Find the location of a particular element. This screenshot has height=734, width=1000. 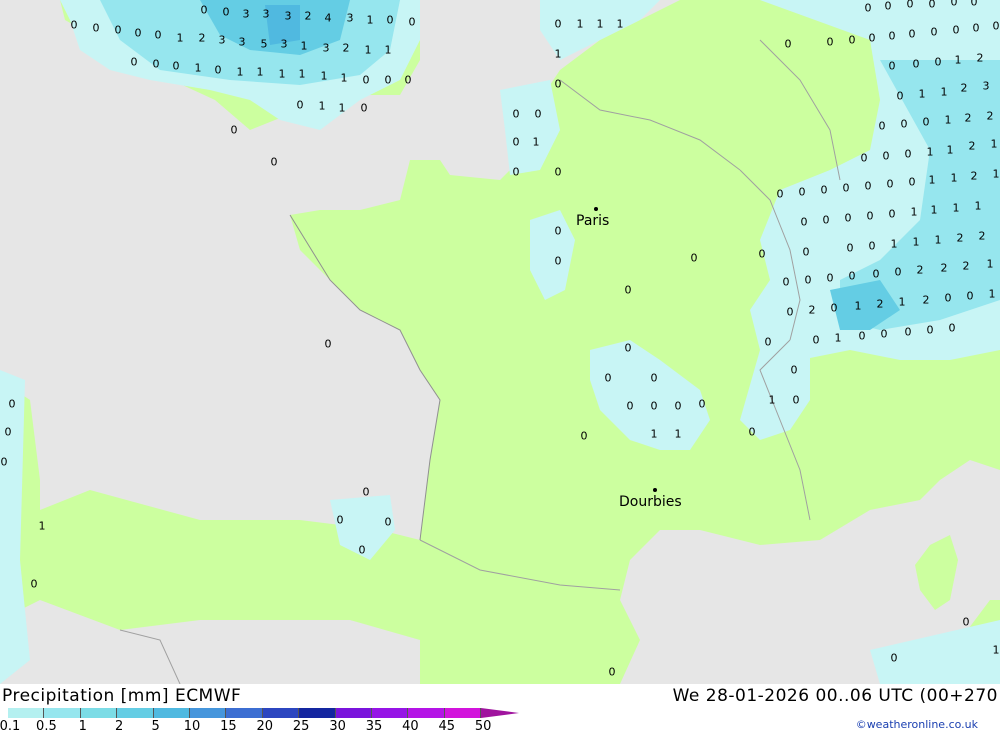

value-label: 5 is located at coordinates (264, 44).